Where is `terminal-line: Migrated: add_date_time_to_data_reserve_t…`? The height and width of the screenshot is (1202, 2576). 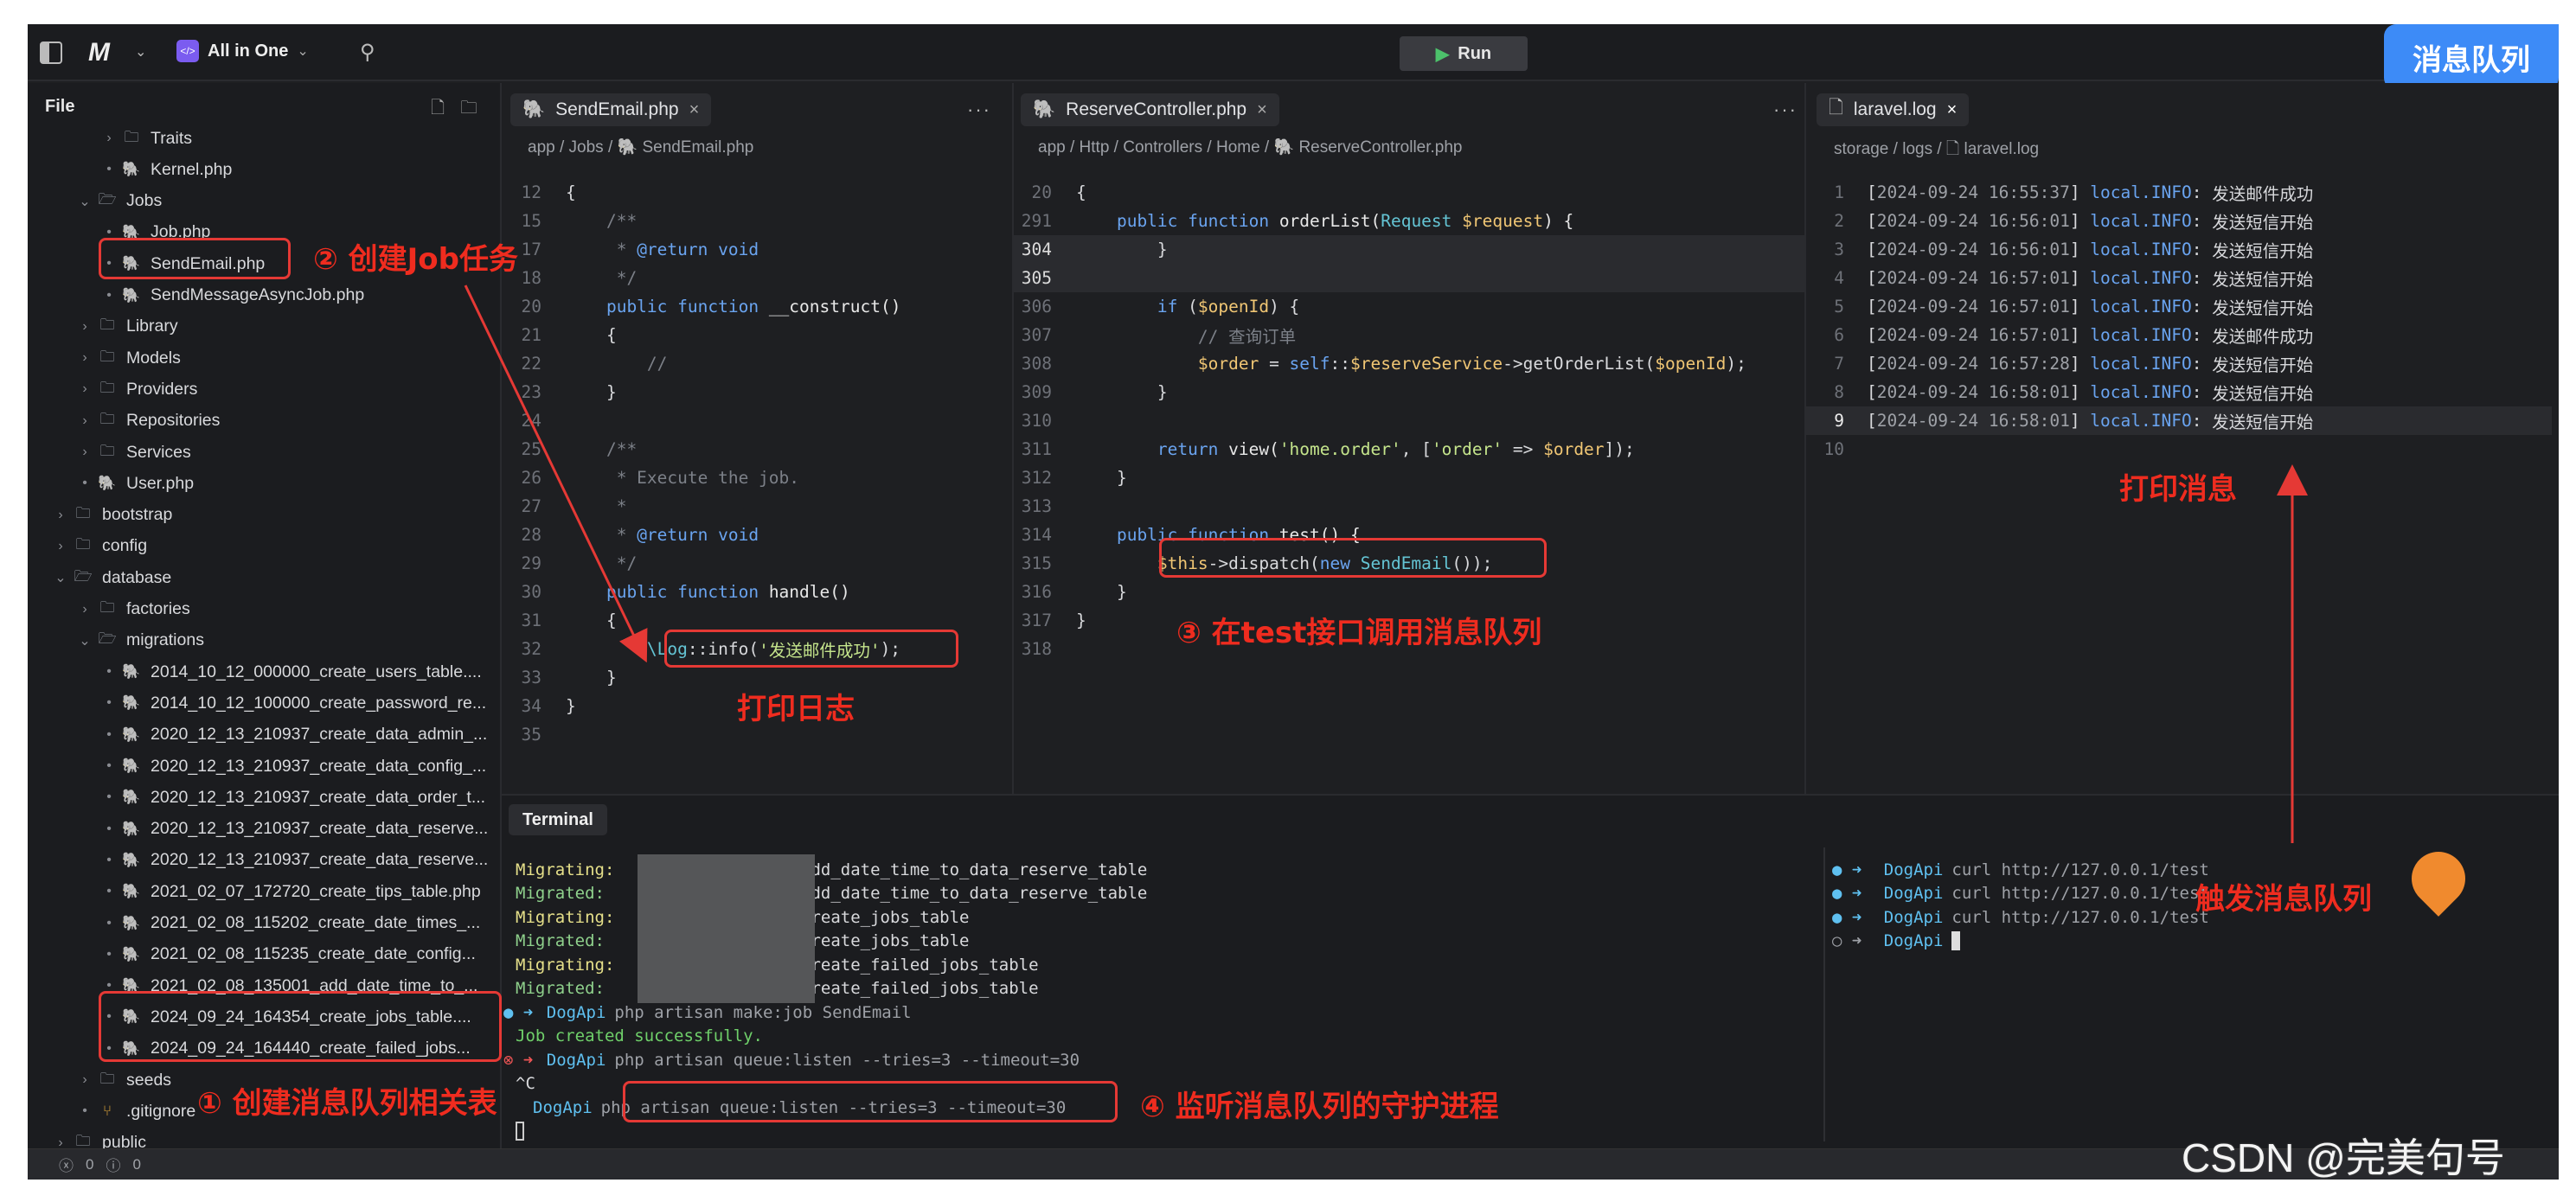 terminal-line: Migrated: add_date_time_to_data_reserve_t… is located at coordinates (831, 894).